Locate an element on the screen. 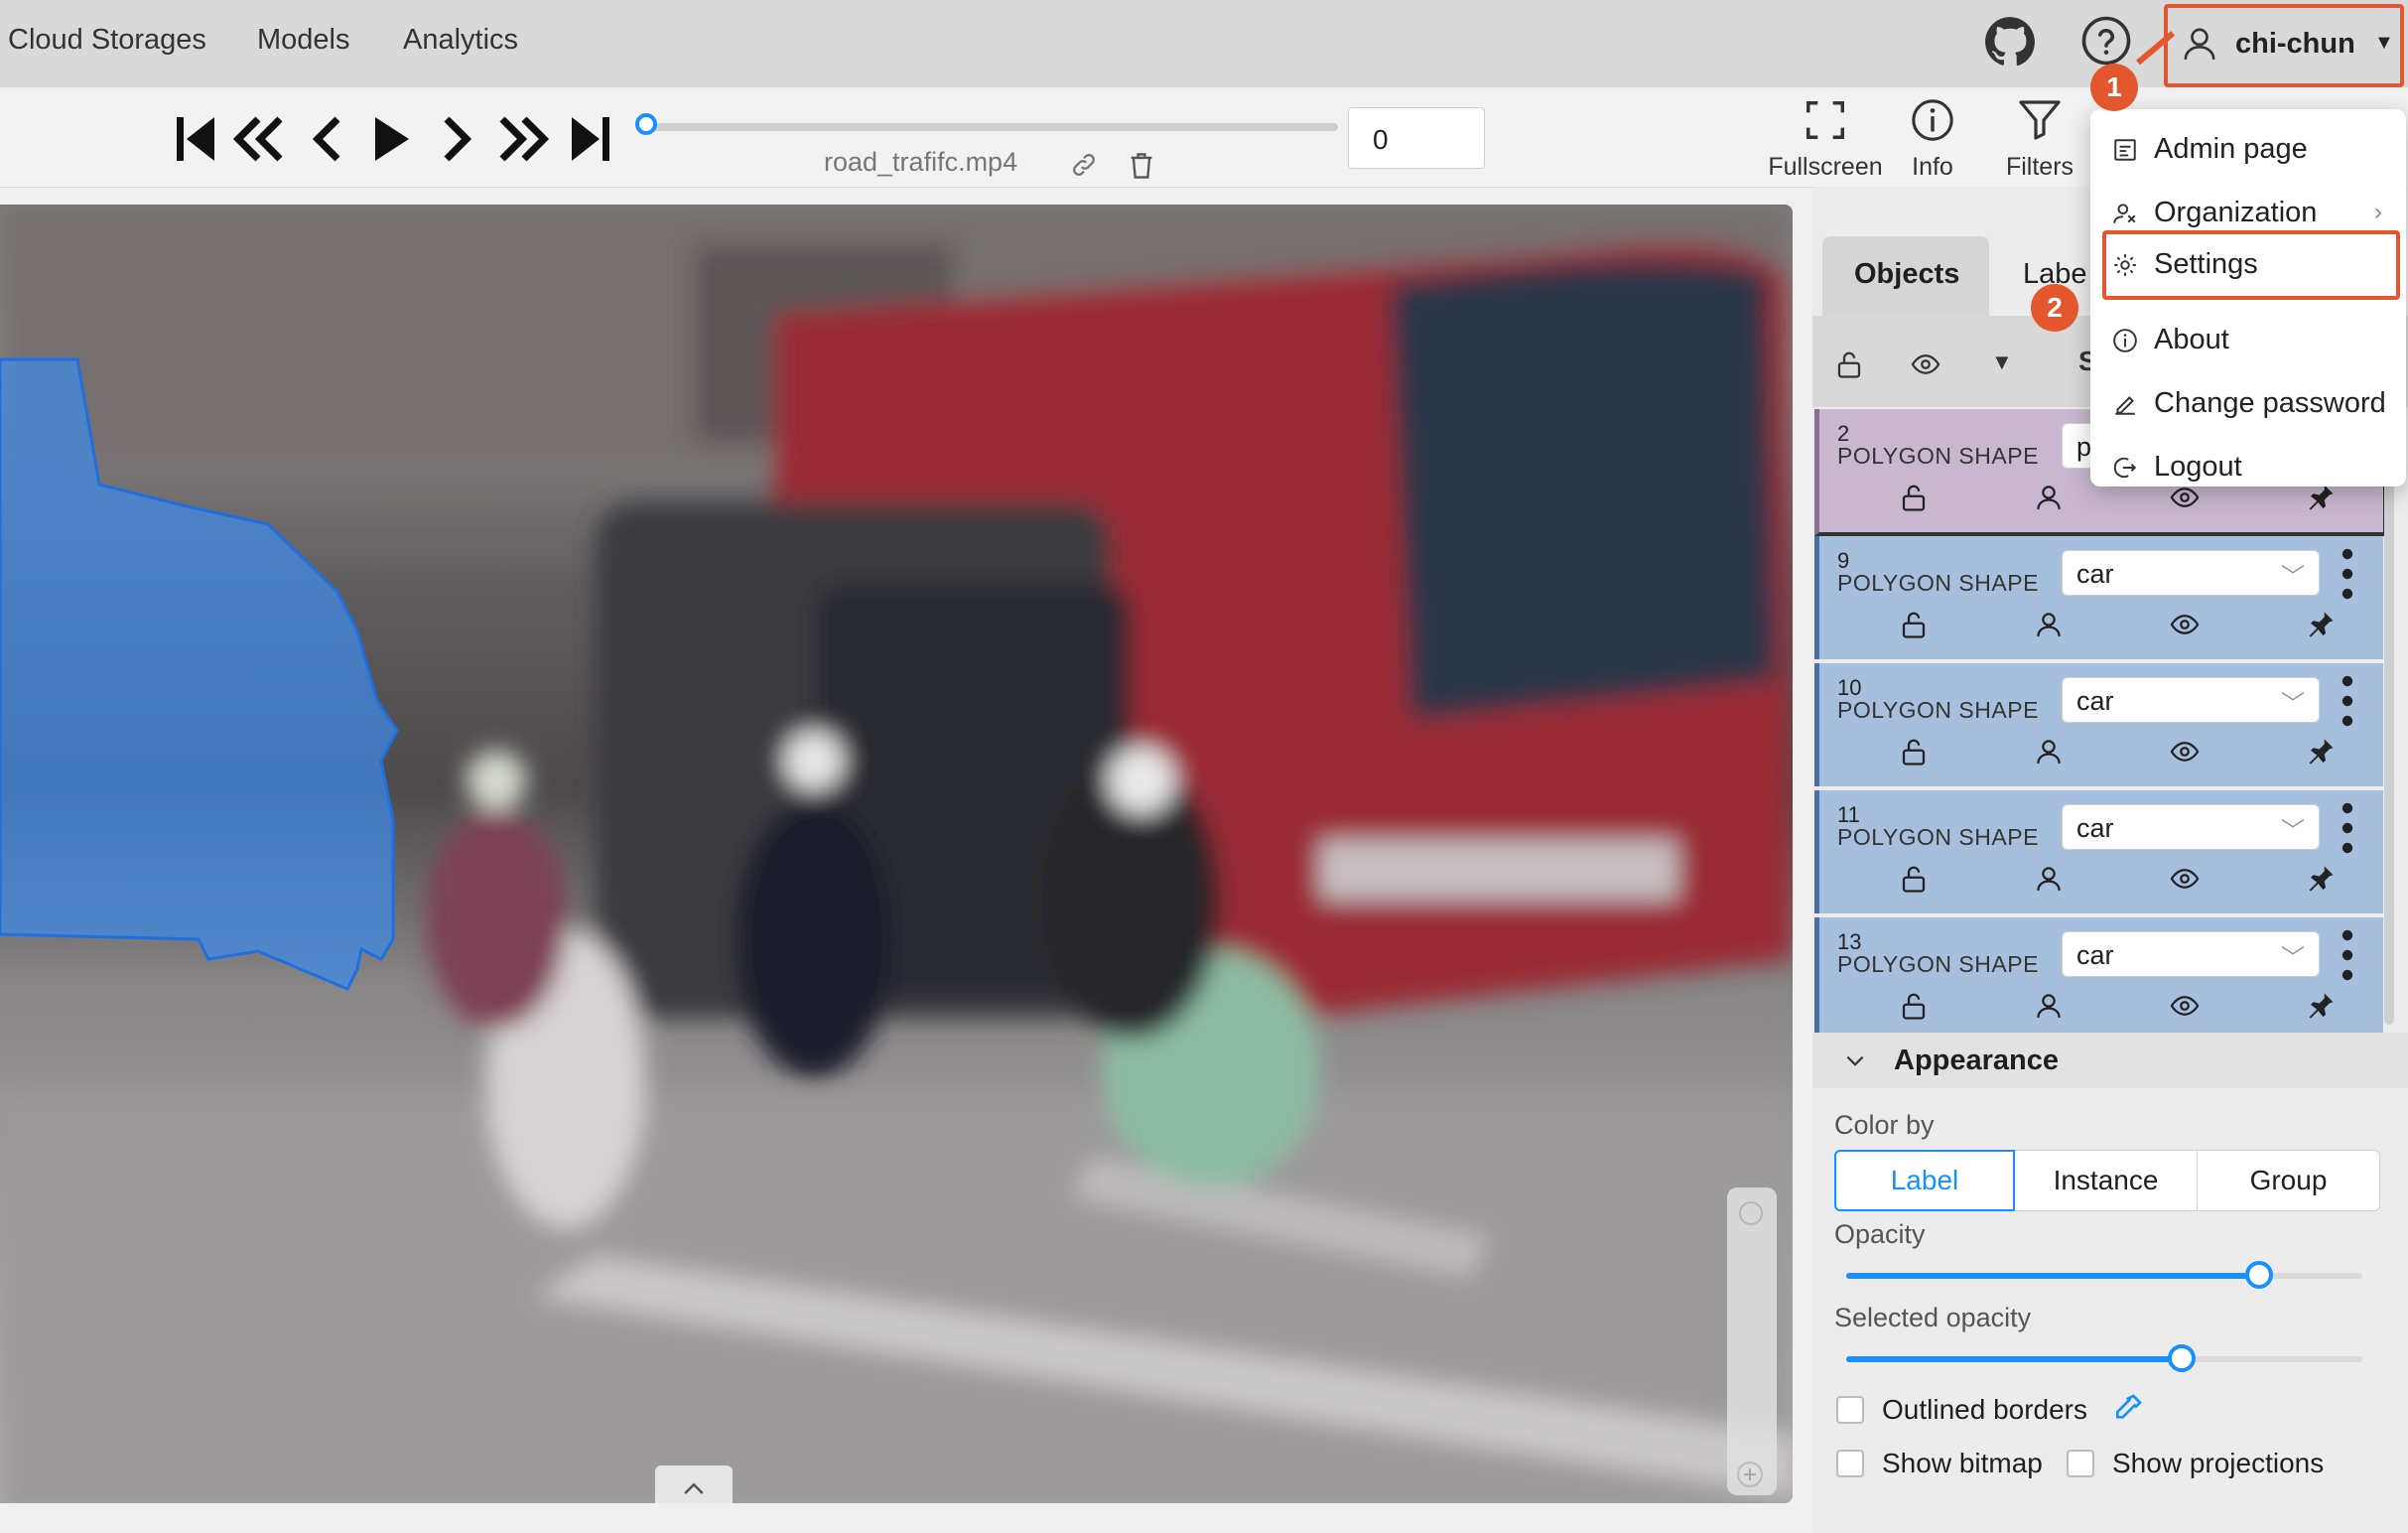 Image resolution: width=2408 pixels, height=1533 pixels. lock-all-icon is located at coordinates (1849, 364).